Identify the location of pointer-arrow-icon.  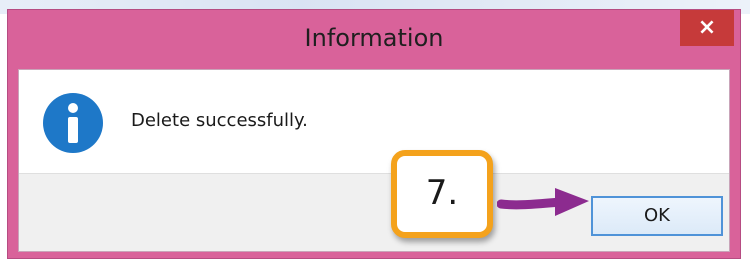
(543, 202).